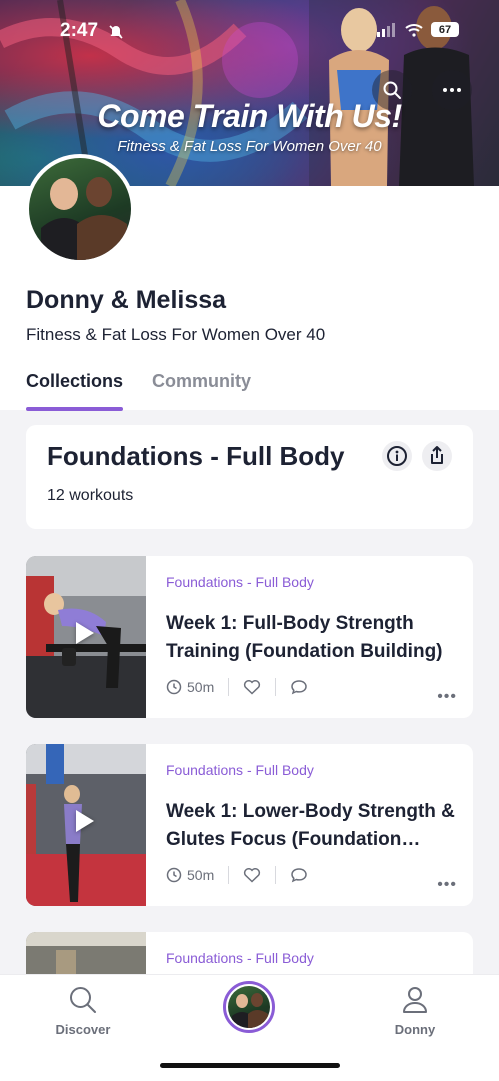  I want to click on tab-community: Community, so click(201, 381).